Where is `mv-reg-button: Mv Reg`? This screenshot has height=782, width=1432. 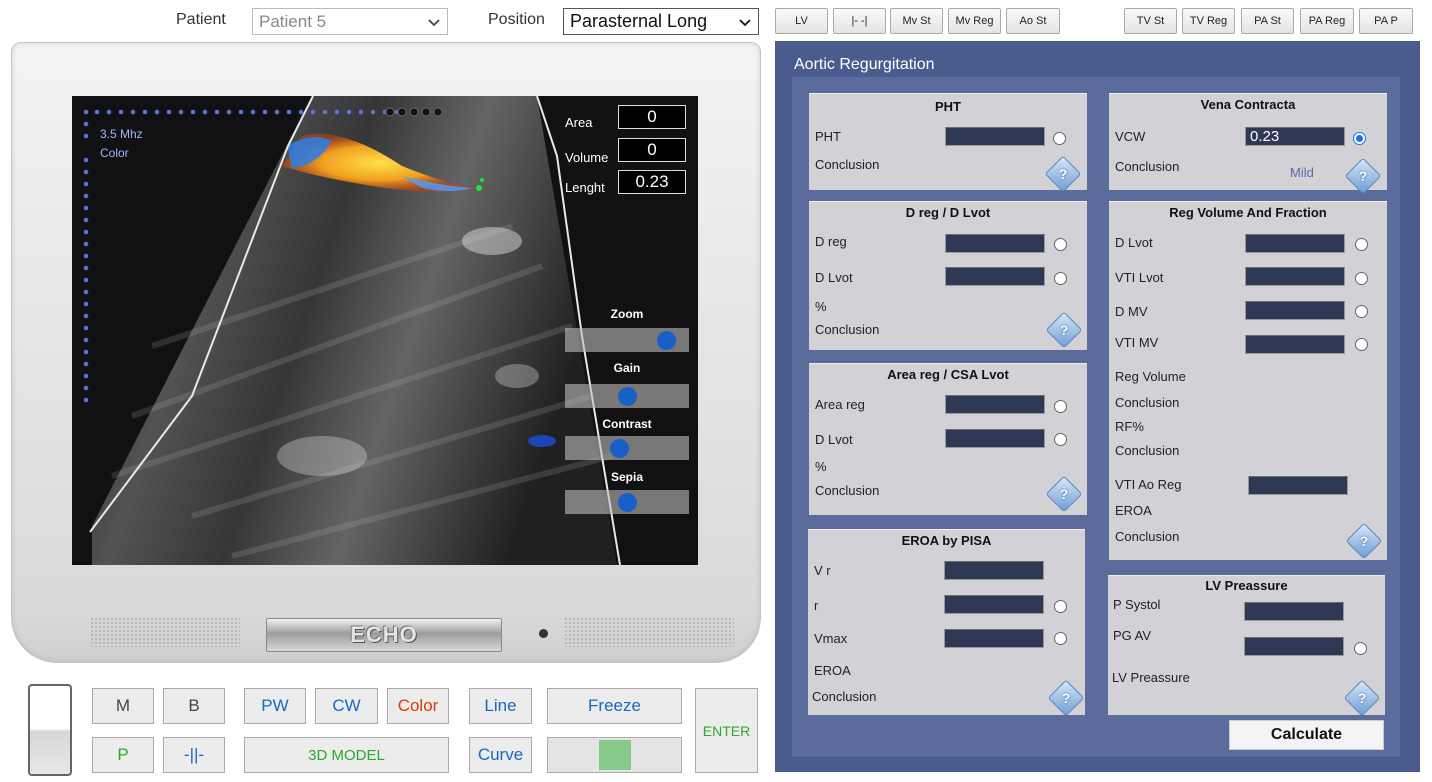 mv-reg-button: Mv Reg is located at coordinates (974, 21).